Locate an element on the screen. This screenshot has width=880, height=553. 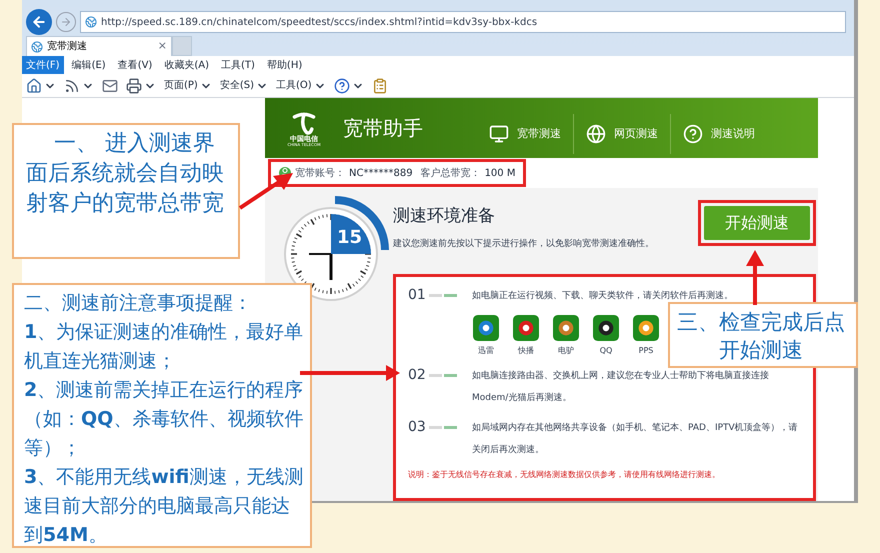
close-icon: × is located at coordinates (162, 46).